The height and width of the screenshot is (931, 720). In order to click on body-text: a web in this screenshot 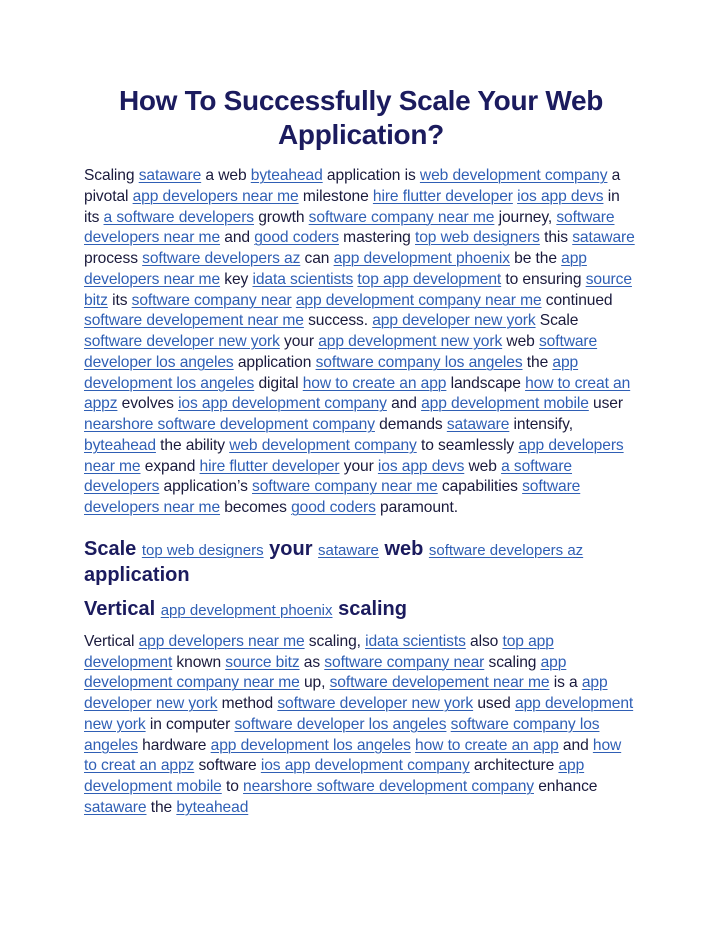, I will do `click(226, 175)`.